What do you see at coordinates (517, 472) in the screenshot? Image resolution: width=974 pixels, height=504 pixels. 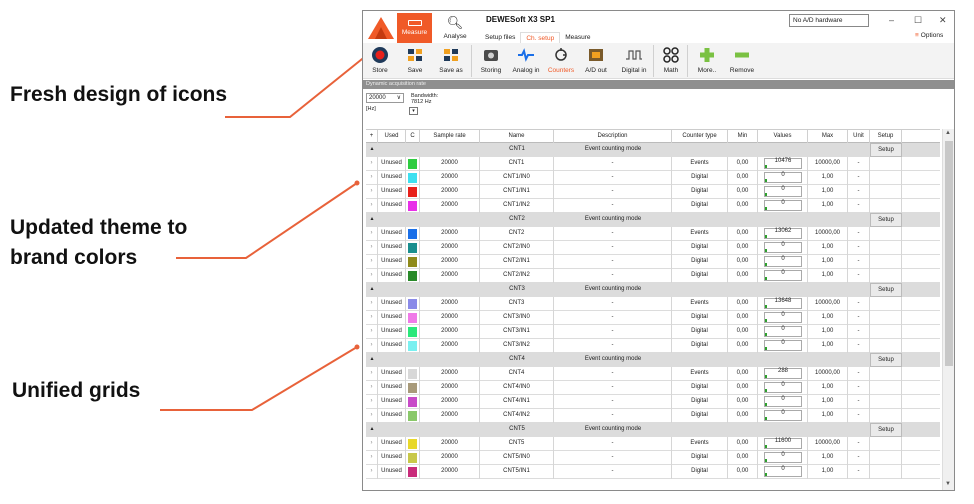 I see `channel-name-cell: CNT5/IN1` at bounding box center [517, 472].